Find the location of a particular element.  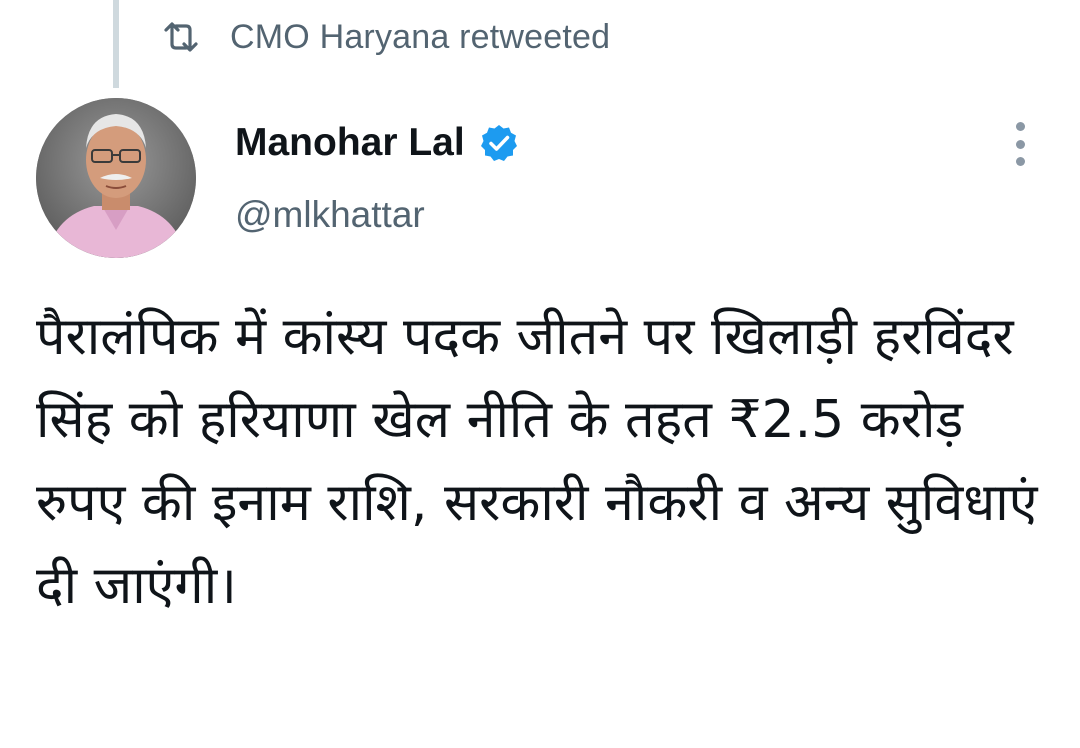

retweet-label: CMO Haryana retweeted is located at coordinates (420, 37).